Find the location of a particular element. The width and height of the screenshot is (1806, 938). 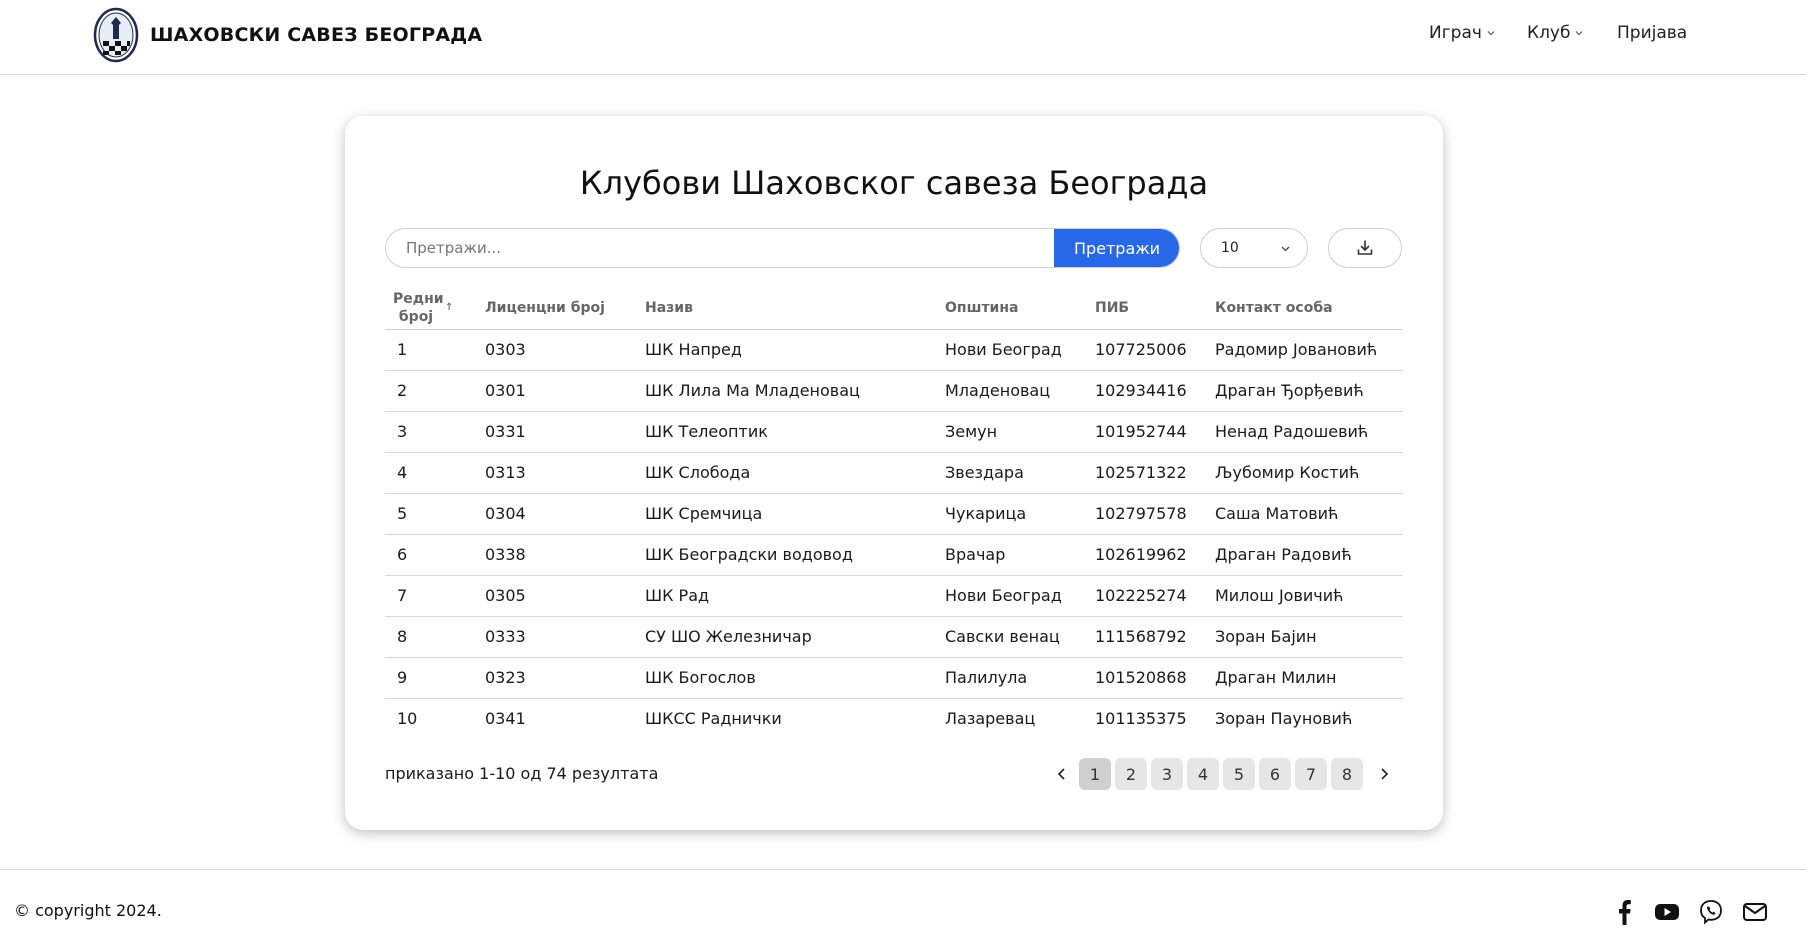

cell-license: 0301 is located at coordinates (505, 390).